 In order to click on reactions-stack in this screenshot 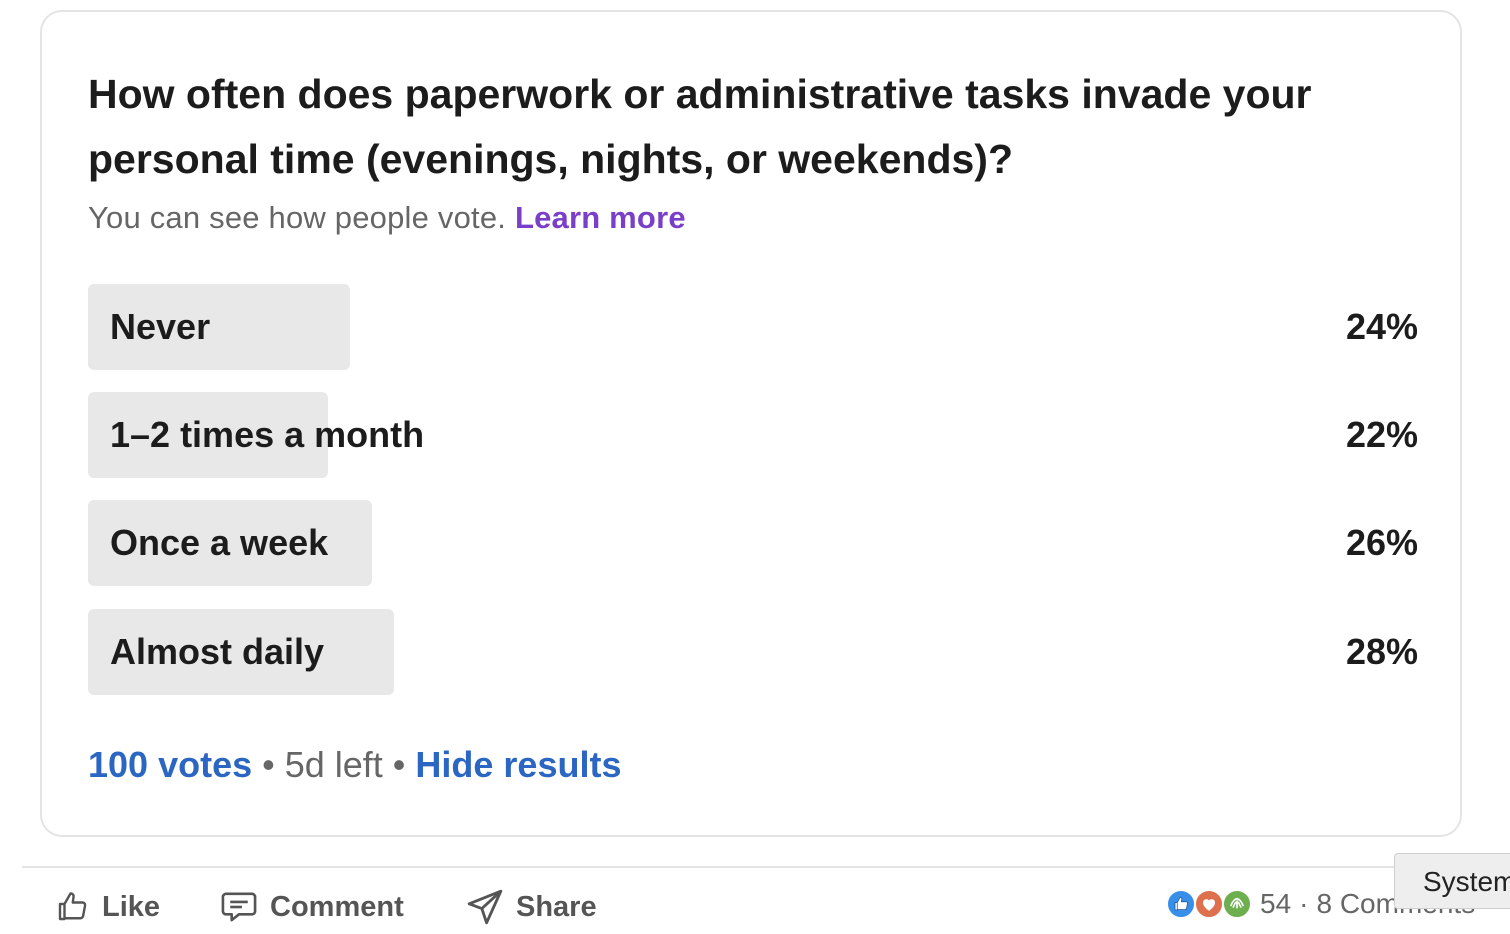, I will do `click(1209, 904)`.